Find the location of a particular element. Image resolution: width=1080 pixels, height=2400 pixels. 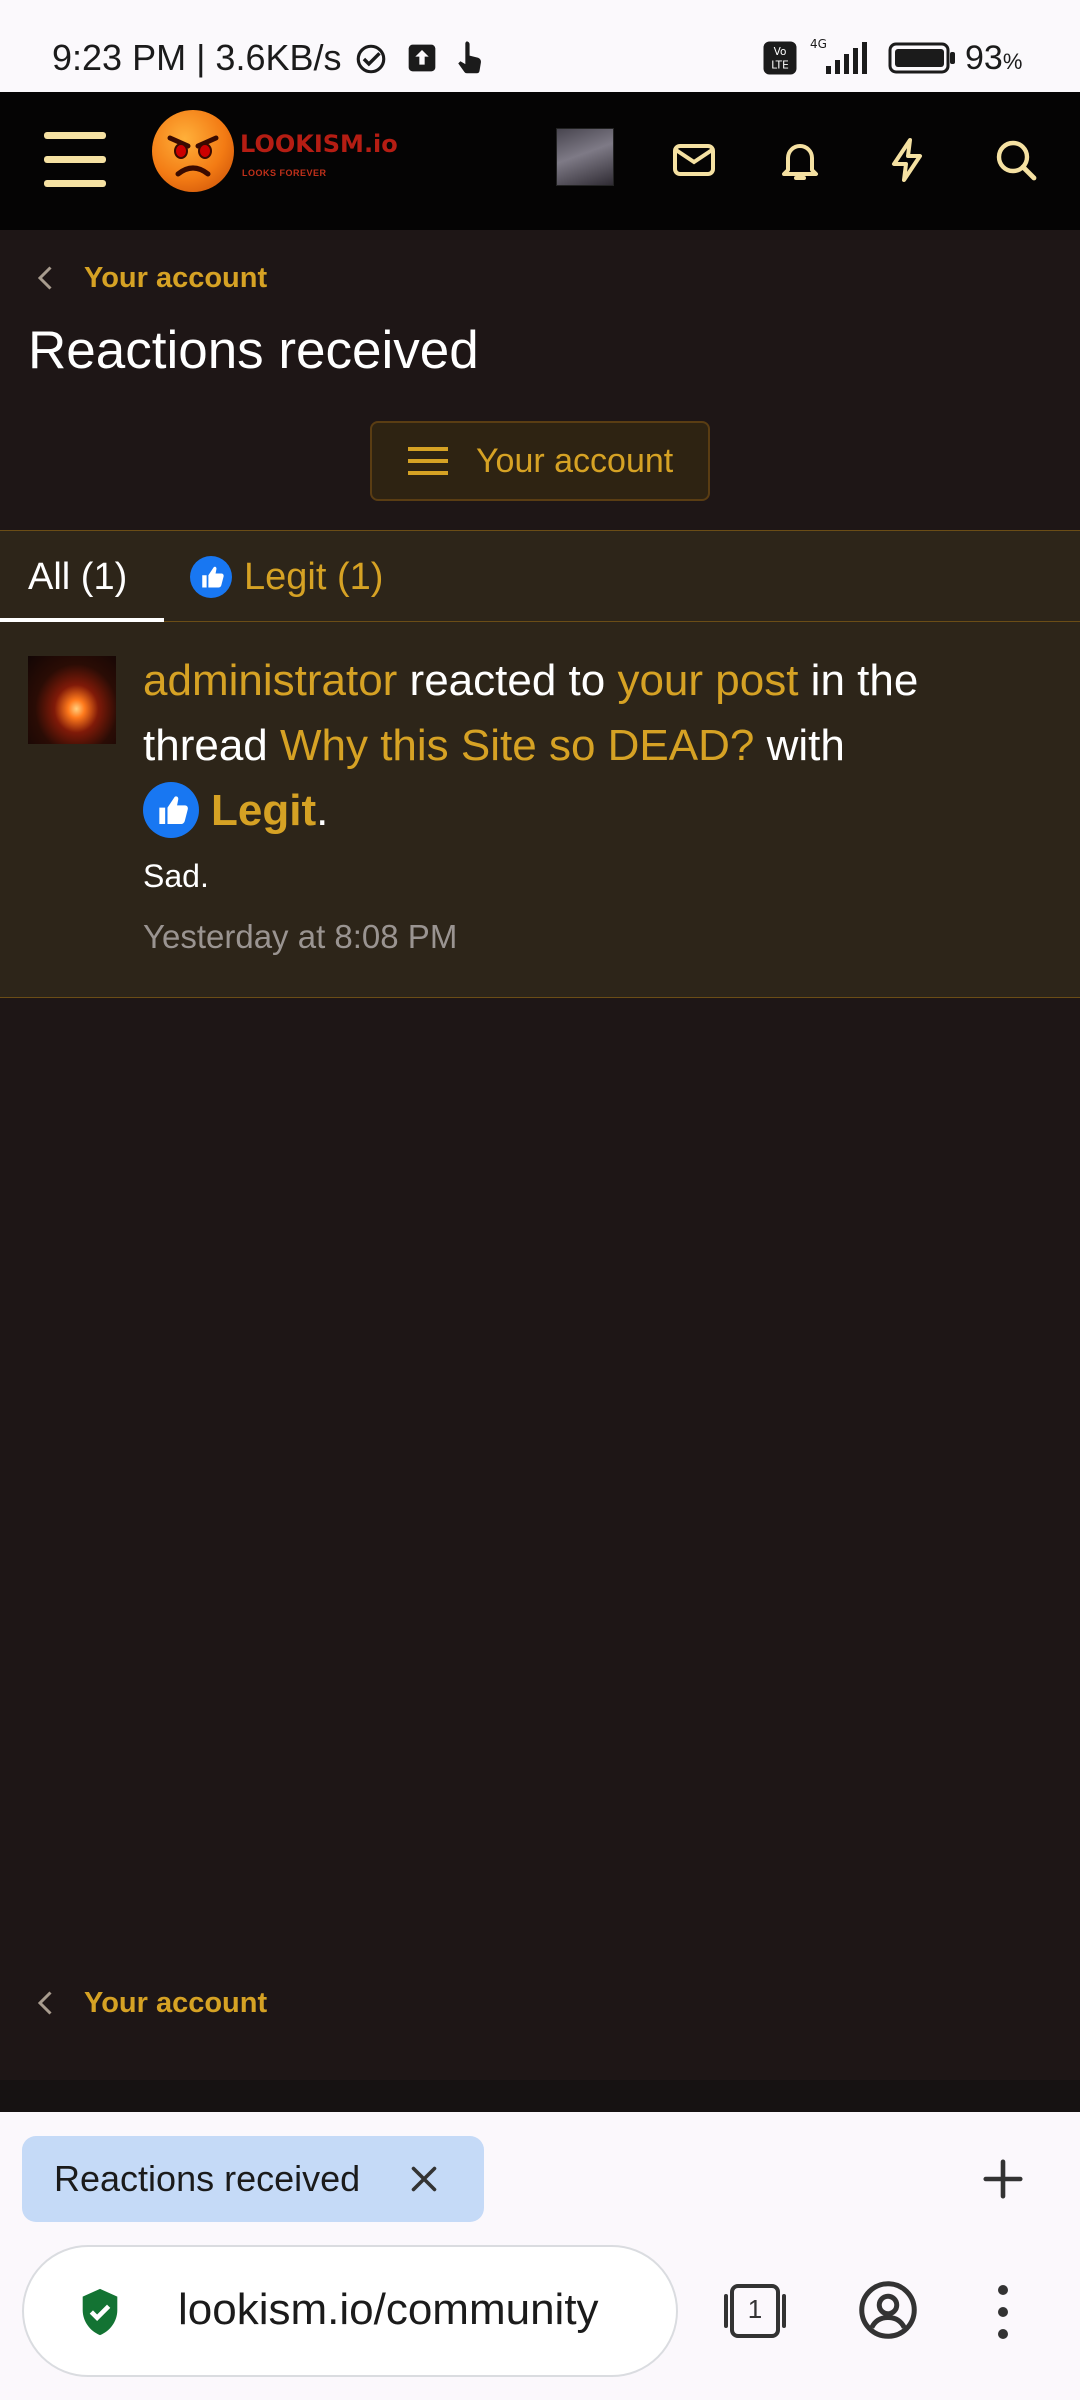

account-icon is located at coordinates (888, 2310).